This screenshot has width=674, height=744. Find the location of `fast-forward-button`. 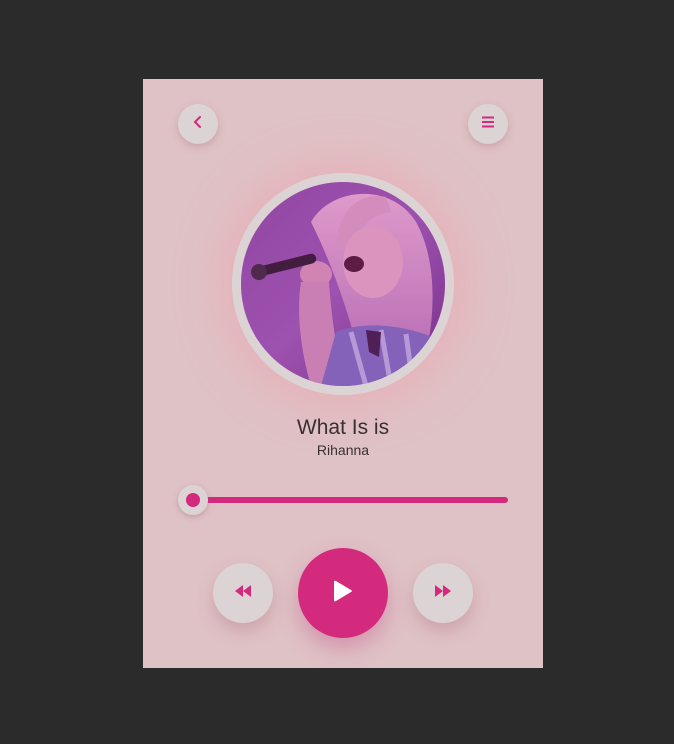

fast-forward-button is located at coordinates (443, 593).